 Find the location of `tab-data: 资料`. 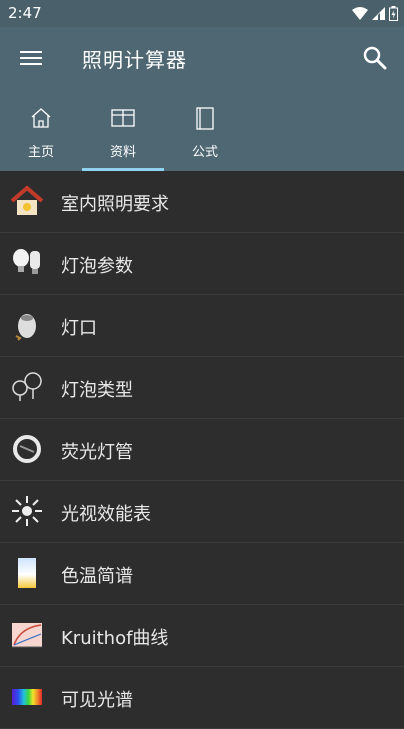

tab-data: 资料 is located at coordinates (123, 136).